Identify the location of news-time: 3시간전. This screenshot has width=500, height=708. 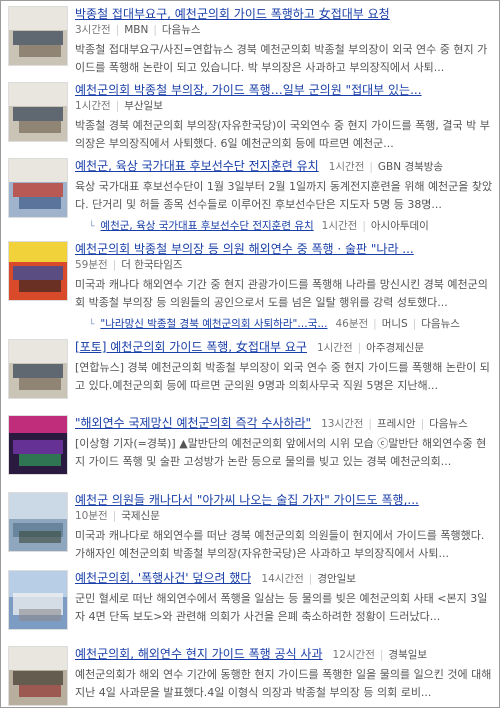
(93, 30).